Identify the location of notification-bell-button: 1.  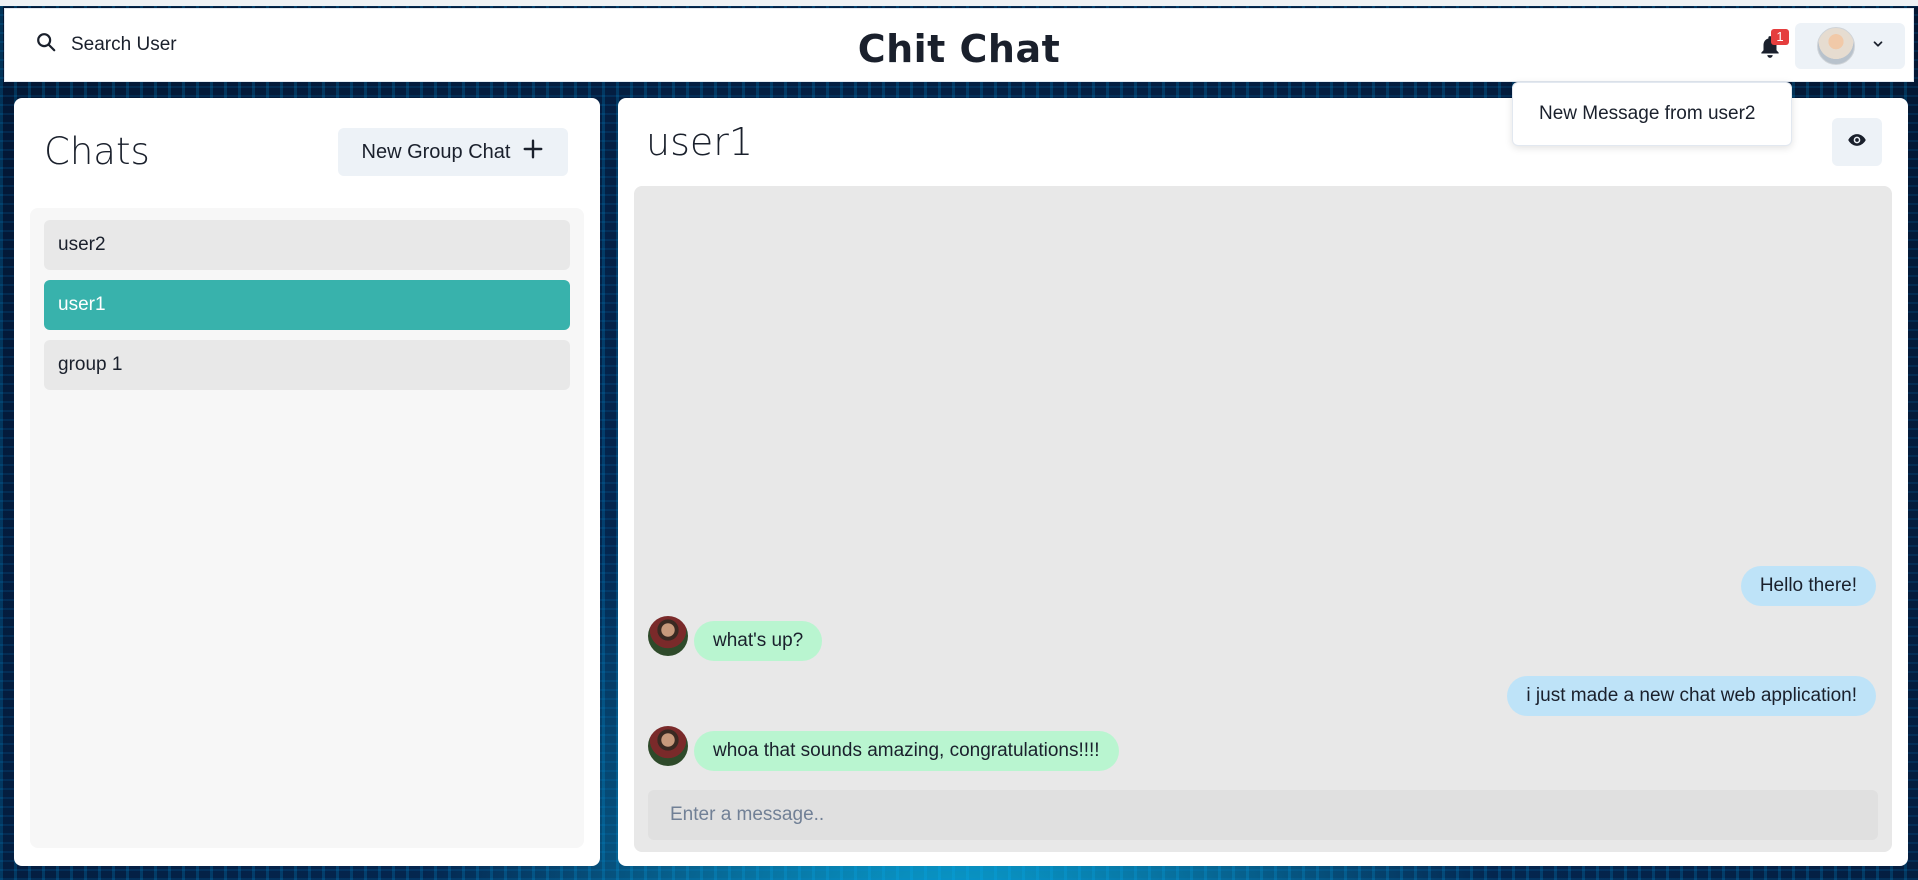
(1773, 47).